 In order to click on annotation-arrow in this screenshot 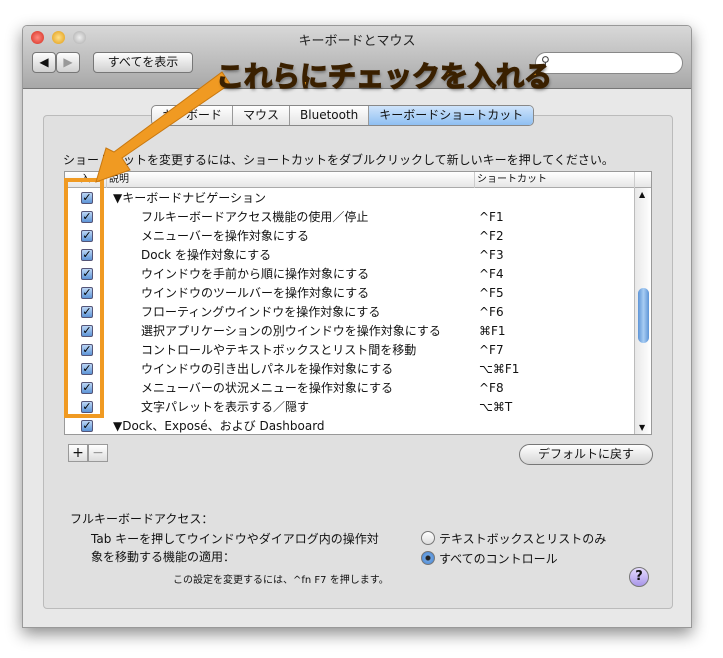, I will do `click(163, 127)`.